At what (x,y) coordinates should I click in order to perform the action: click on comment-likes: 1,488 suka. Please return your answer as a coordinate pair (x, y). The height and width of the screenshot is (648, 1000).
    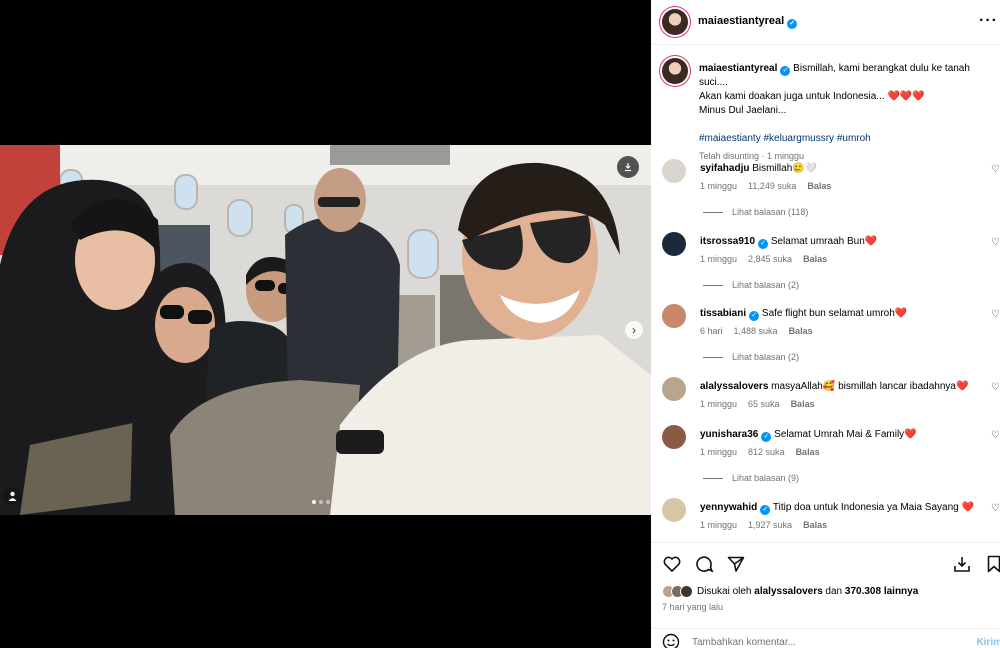
    Looking at the image, I should click on (756, 331).